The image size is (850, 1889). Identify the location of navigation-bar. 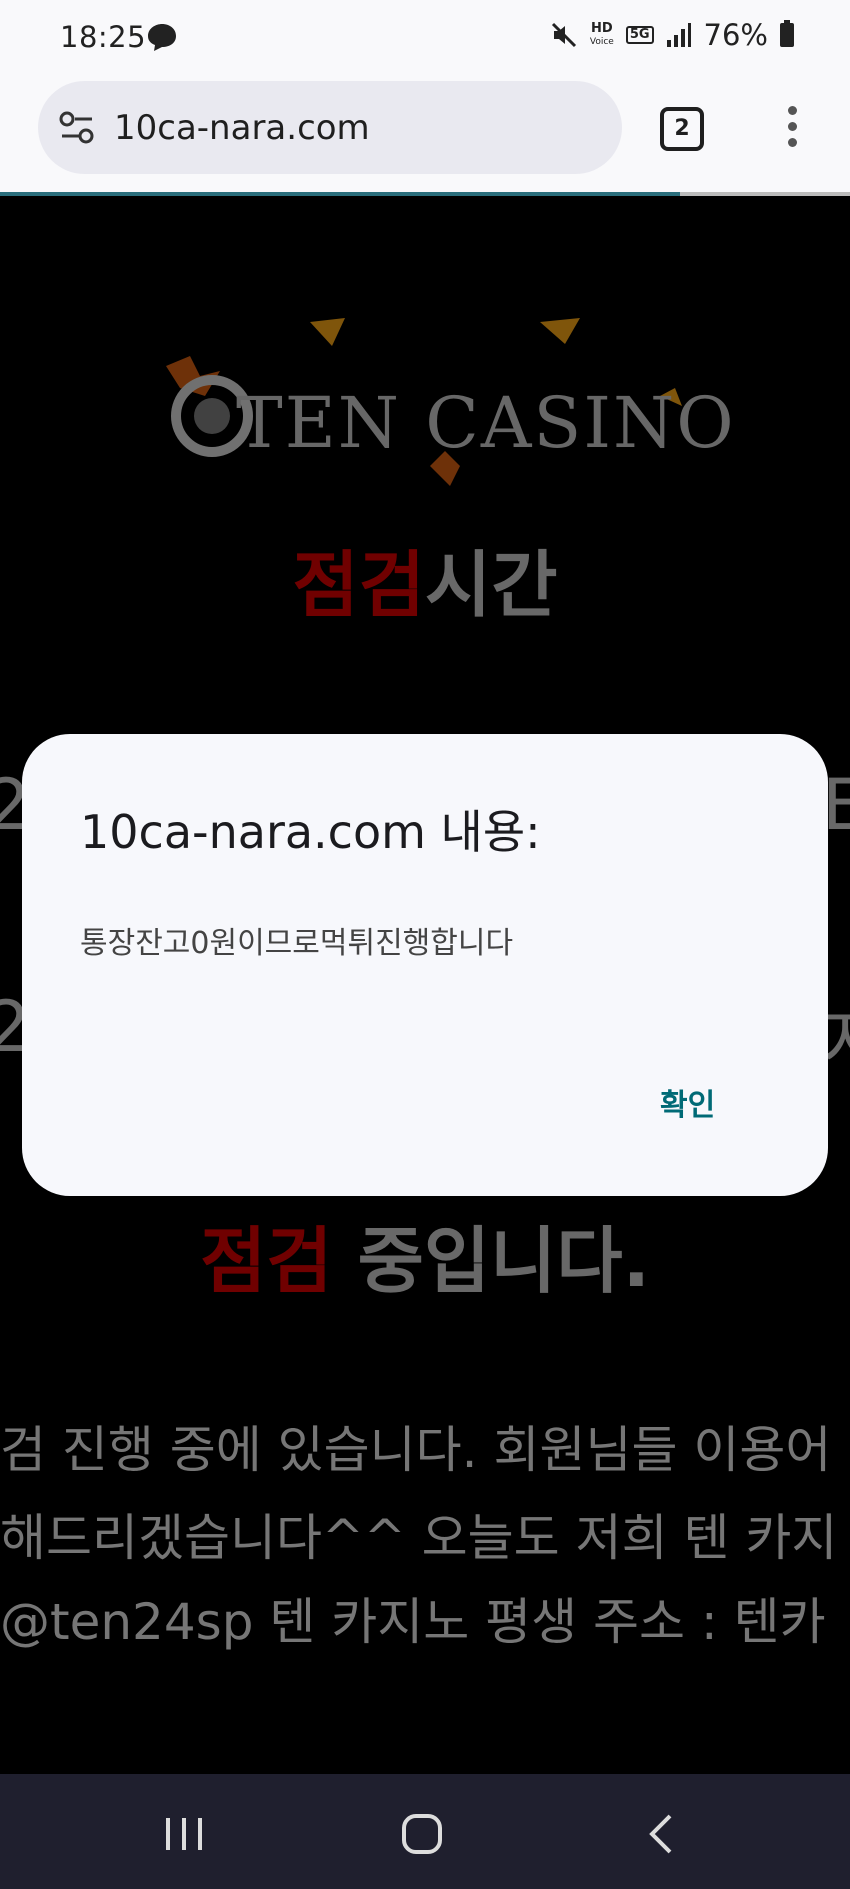
(425, 1831).